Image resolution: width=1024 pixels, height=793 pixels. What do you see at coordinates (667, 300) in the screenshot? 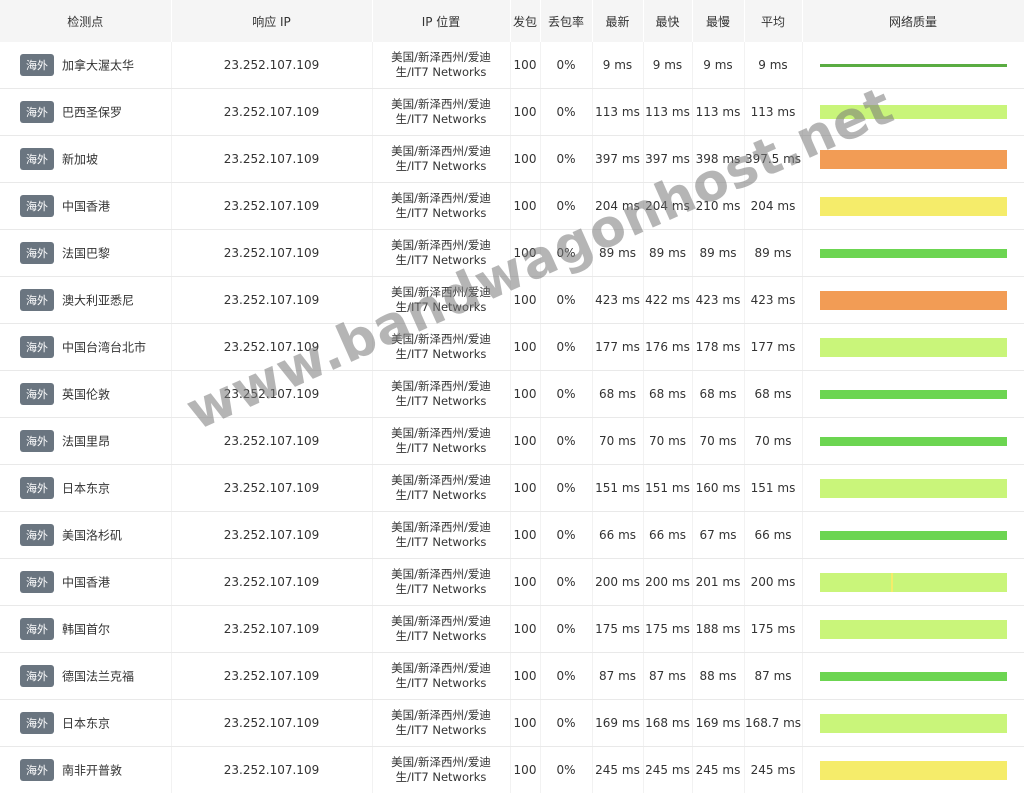
I see `latency-fastest: 422 ms` at bounding box center [667, 300].